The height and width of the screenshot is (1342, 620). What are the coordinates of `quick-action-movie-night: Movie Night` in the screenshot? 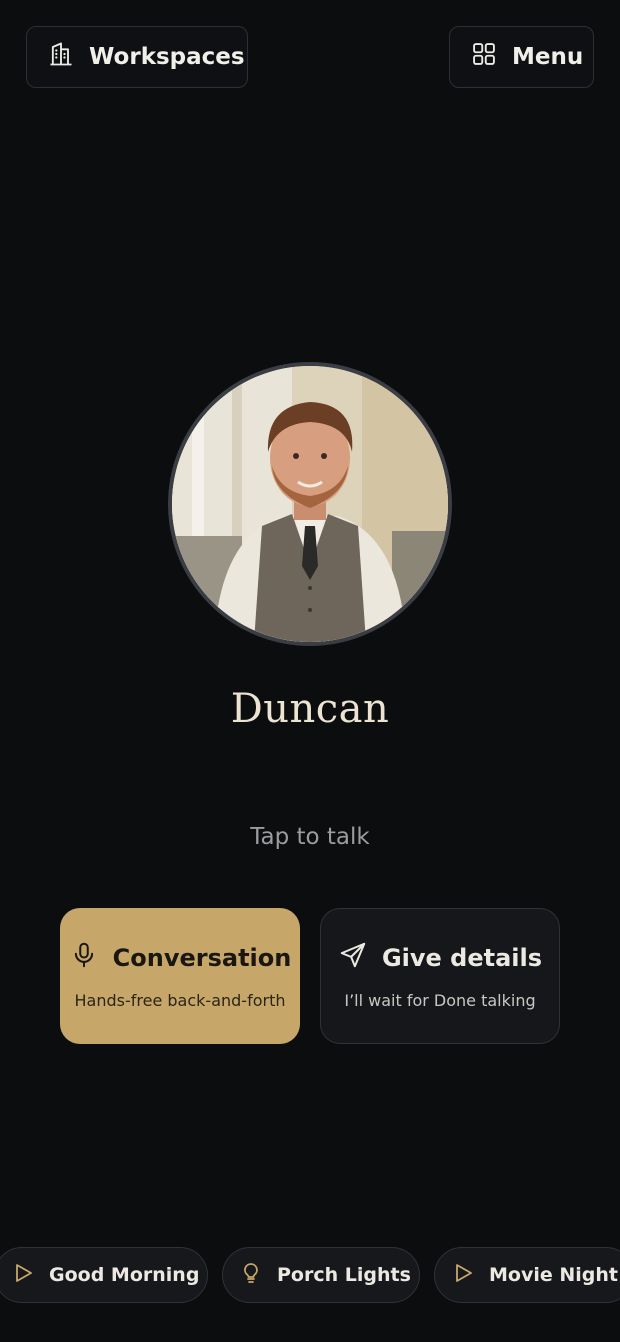 It's located at (527, 1275).